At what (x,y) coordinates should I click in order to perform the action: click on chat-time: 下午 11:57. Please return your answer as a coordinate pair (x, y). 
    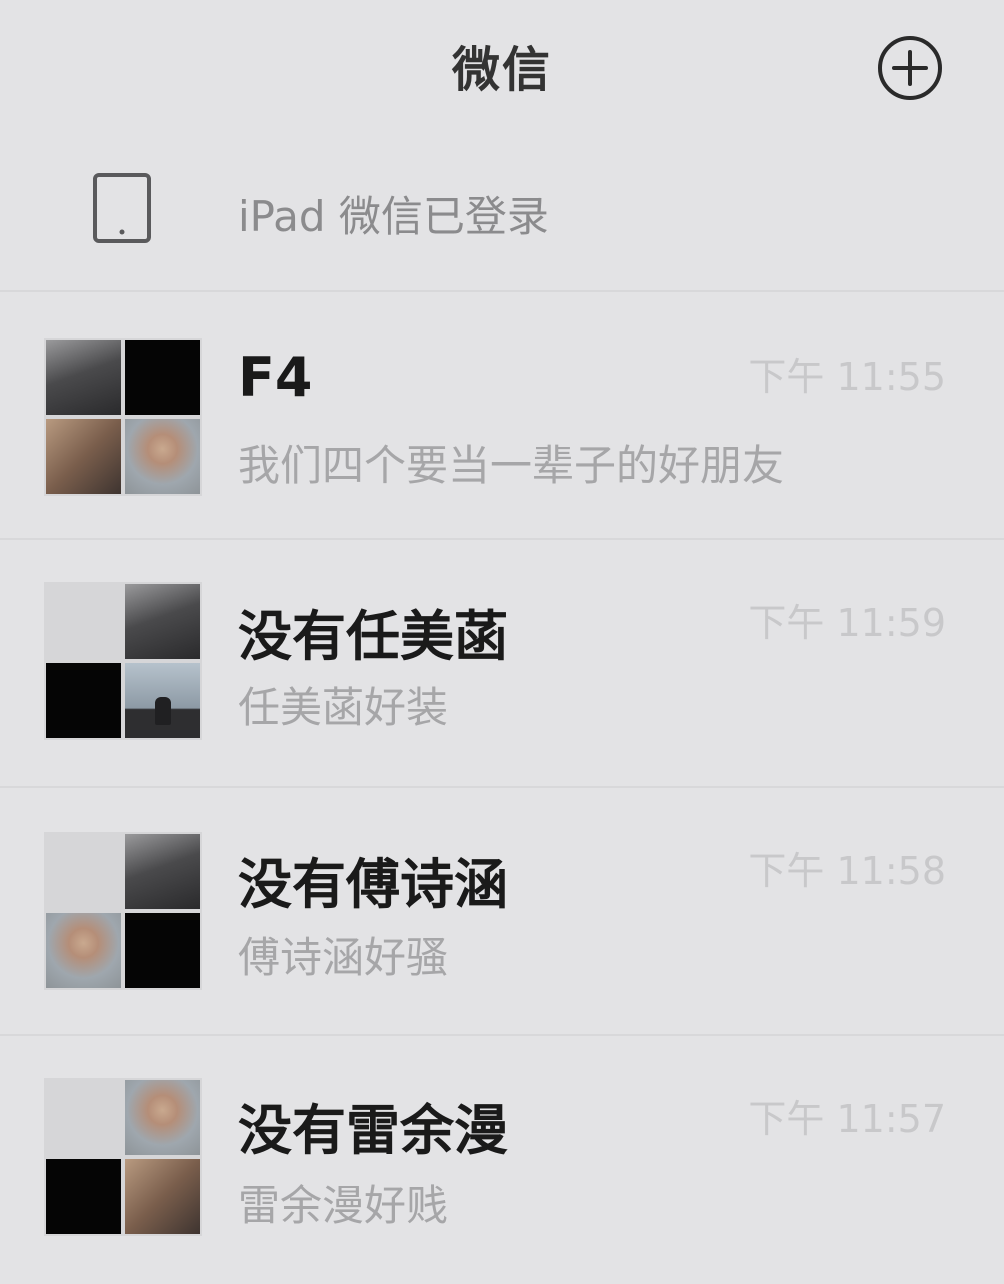
    Looking at the image, I should click on (847, 1119).